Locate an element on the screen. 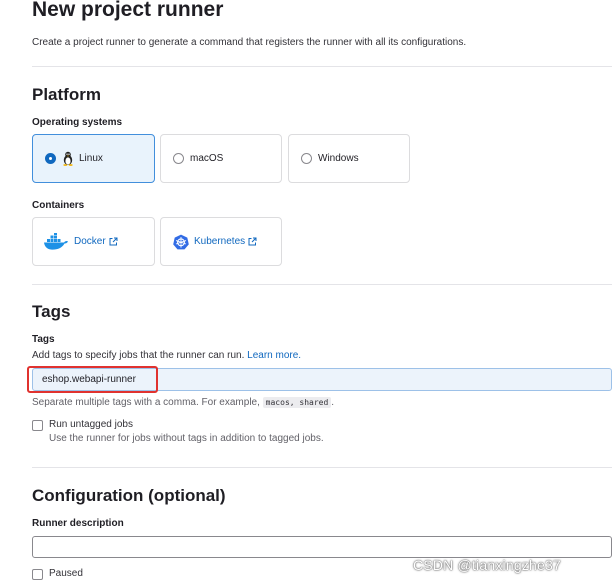 Image resolution: width=612 pixels, height=585 pixels. platform-section-title: Platform is located at coordinates (66, 94).